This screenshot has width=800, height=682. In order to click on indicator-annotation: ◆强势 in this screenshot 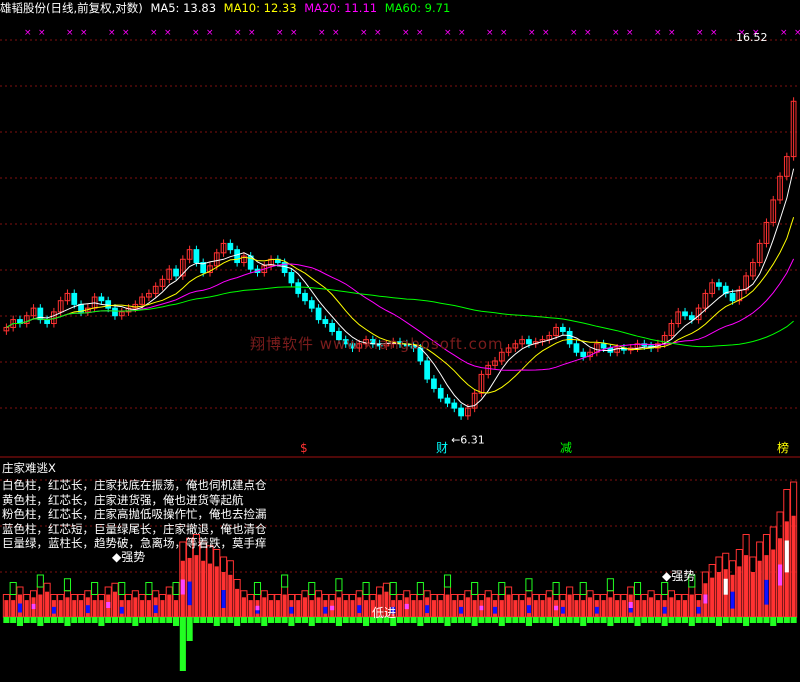, I will do `click(678, 576)`.